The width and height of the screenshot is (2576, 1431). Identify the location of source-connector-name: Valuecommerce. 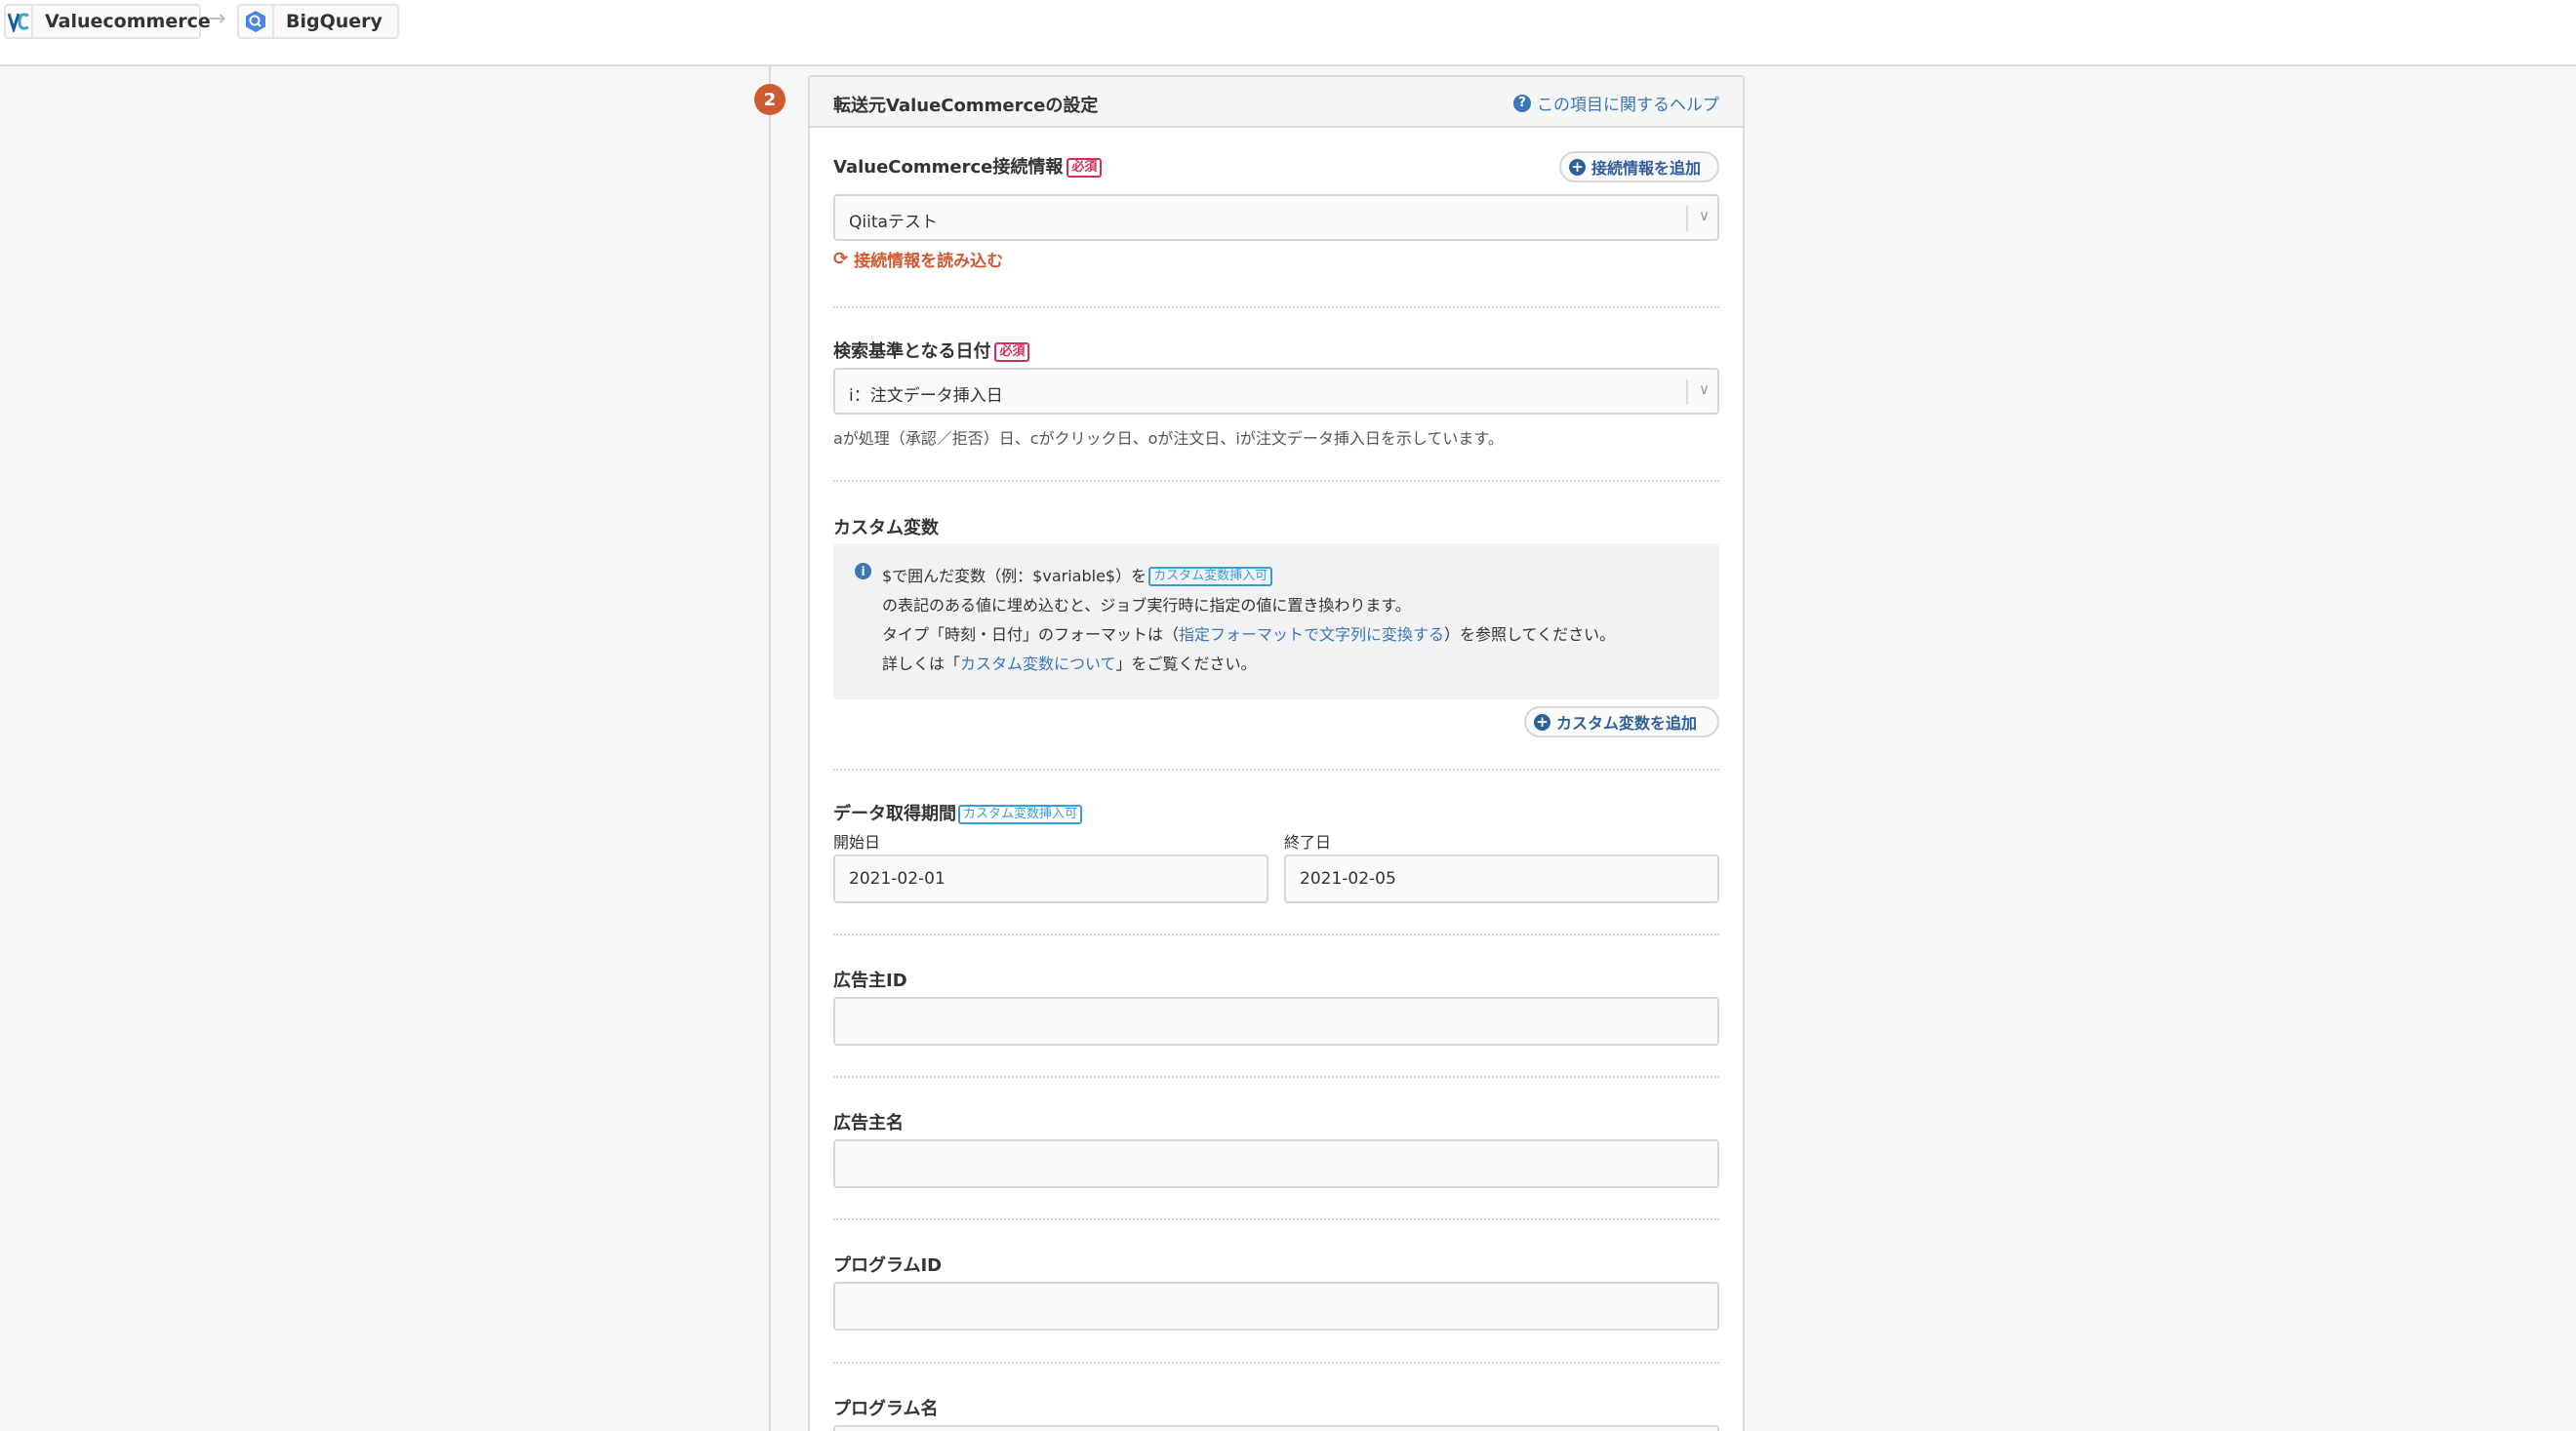
(128, 21).